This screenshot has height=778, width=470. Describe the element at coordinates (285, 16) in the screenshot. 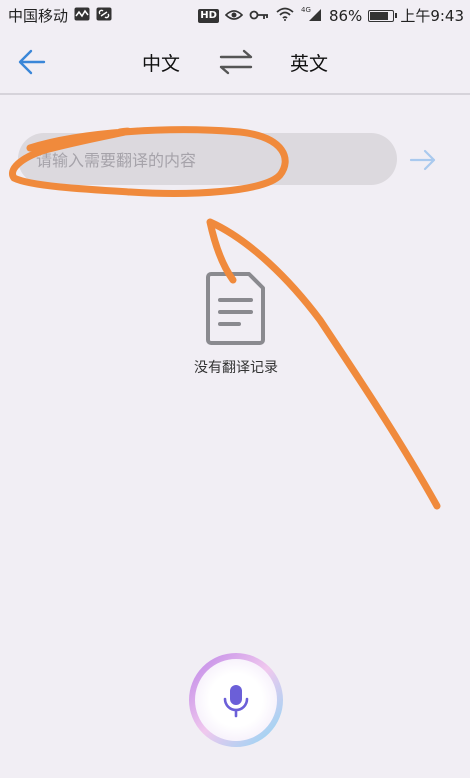

I see `wifi-icon` at that location.